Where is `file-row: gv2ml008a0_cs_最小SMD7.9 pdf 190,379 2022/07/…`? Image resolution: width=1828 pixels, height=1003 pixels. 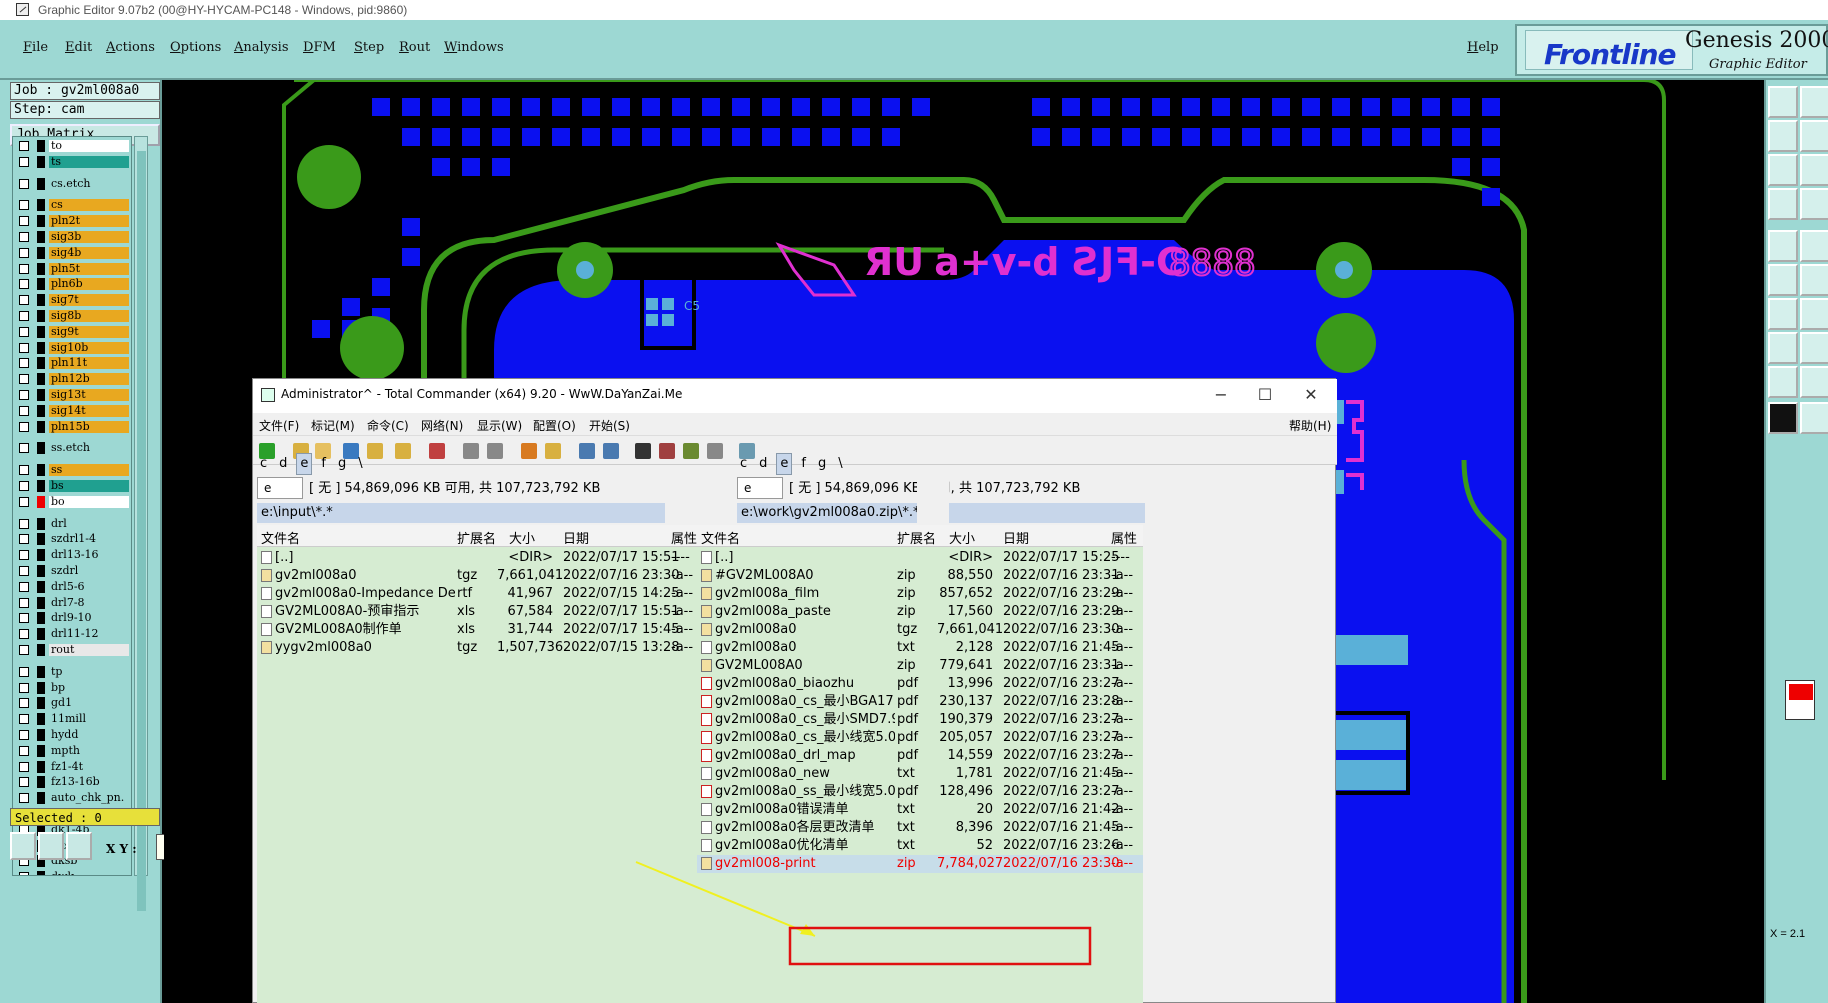 file-row: gv2ml008a0_cs_最小SMD7.9 pdf 190,379 2022/07/… is located at coordinates (920, 720).